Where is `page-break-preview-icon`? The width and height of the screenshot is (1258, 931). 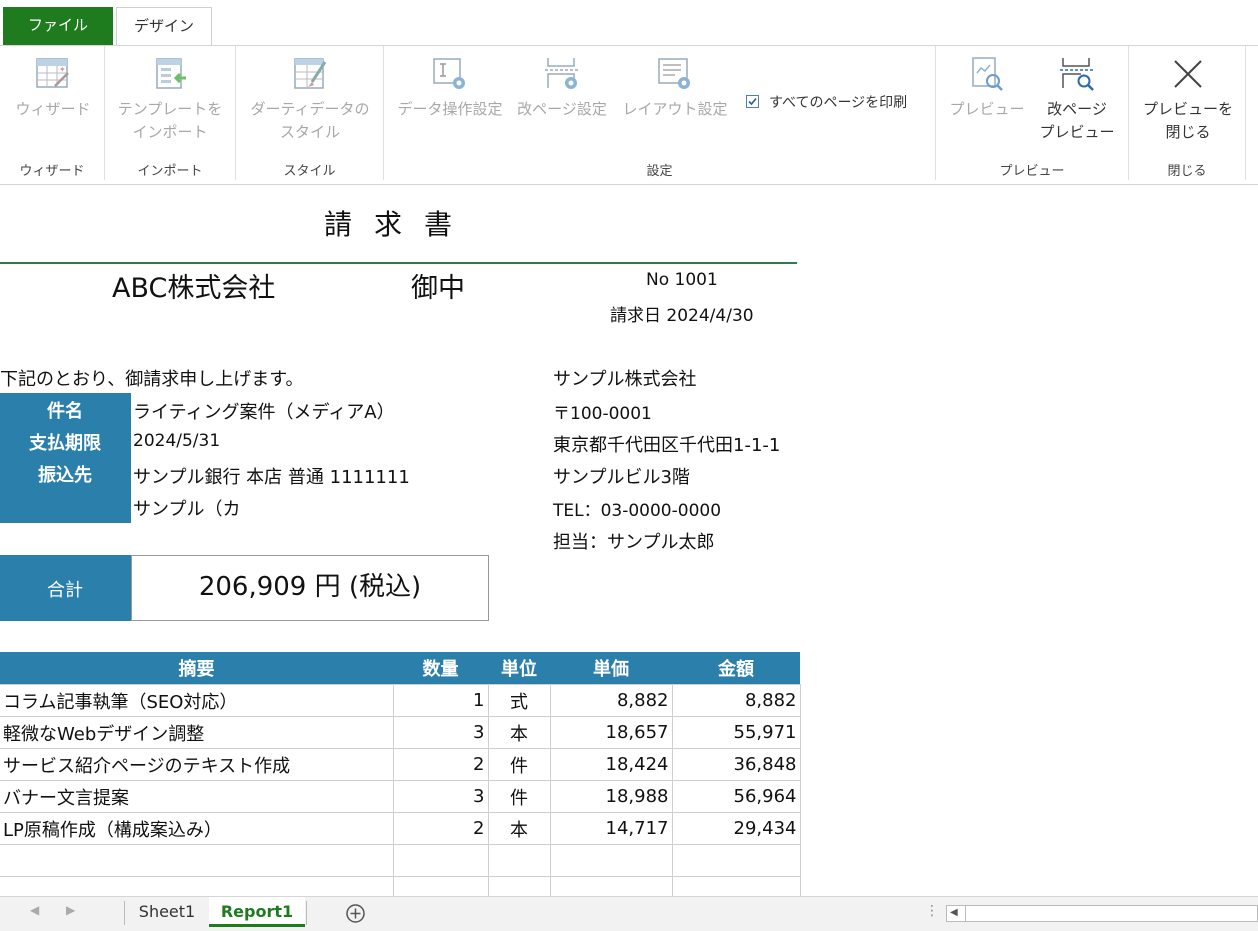 page-break-preview-icon is located at coordinates (1077, 74).